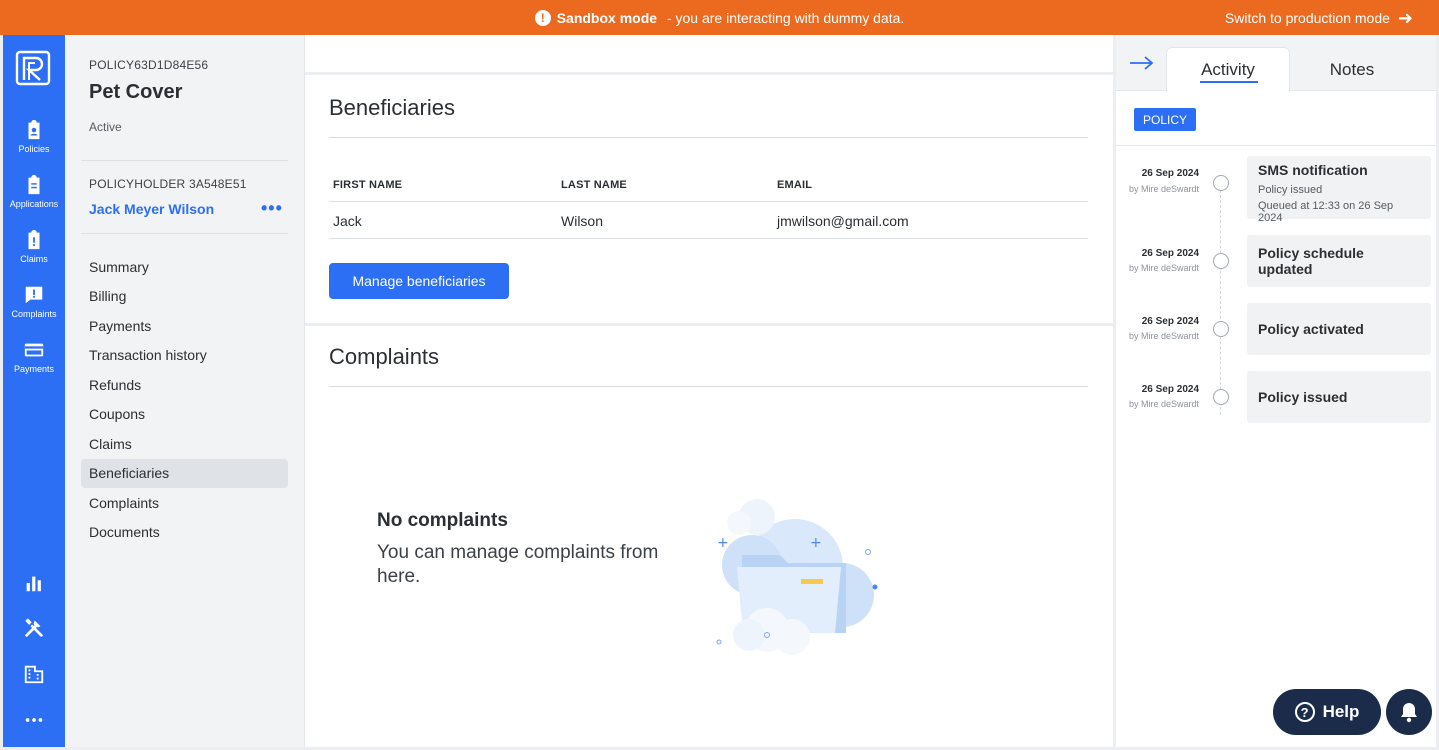 The image size is (1439, 750). What do you see at coordinates (184, 473) in the screenshot?
I see `nav-item-beneficiaries: Beneficiaries` at bounding box center [184, 473].